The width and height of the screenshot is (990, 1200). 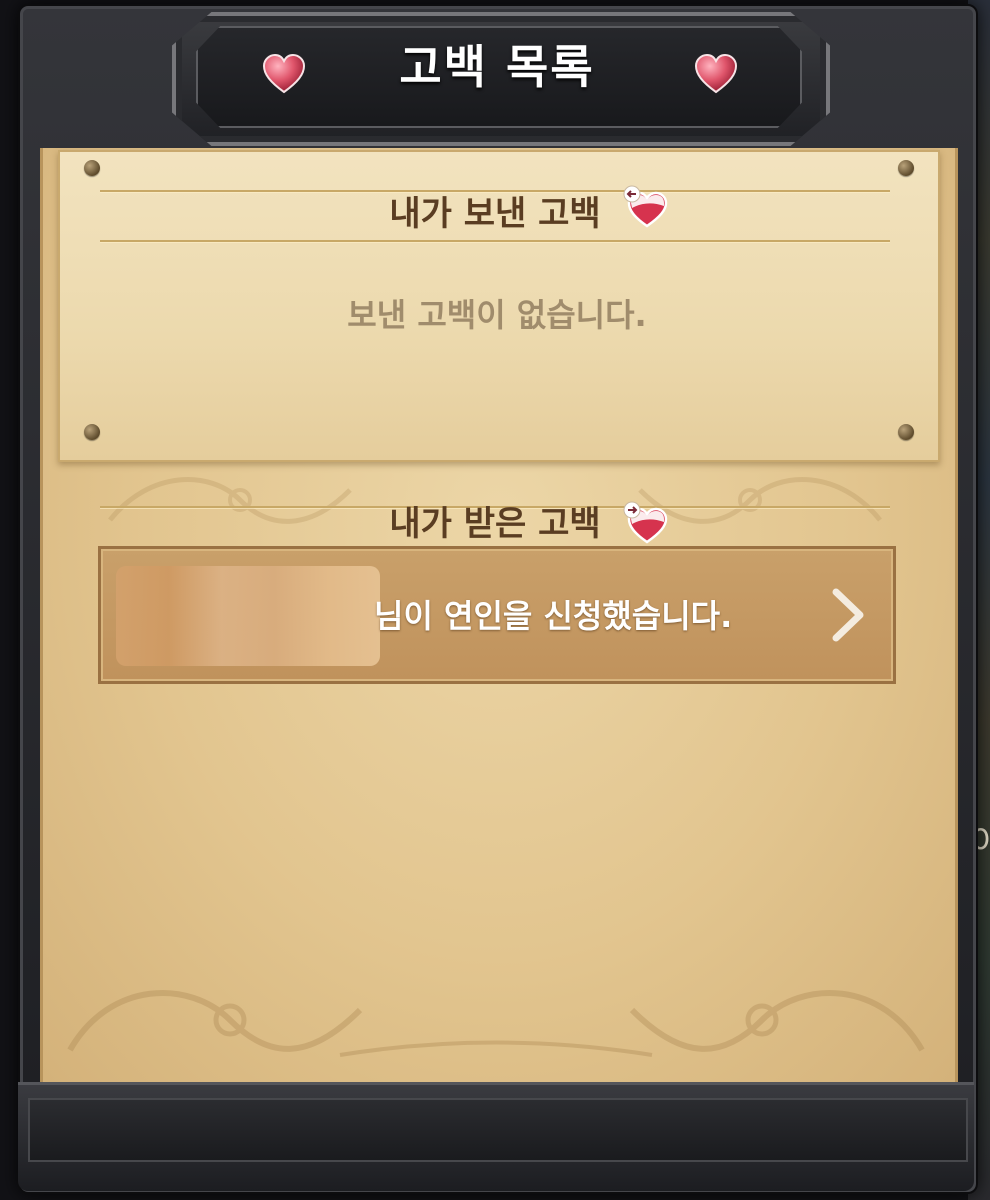 I want to click on sender-name-redacted, so click(x=248, y=616).